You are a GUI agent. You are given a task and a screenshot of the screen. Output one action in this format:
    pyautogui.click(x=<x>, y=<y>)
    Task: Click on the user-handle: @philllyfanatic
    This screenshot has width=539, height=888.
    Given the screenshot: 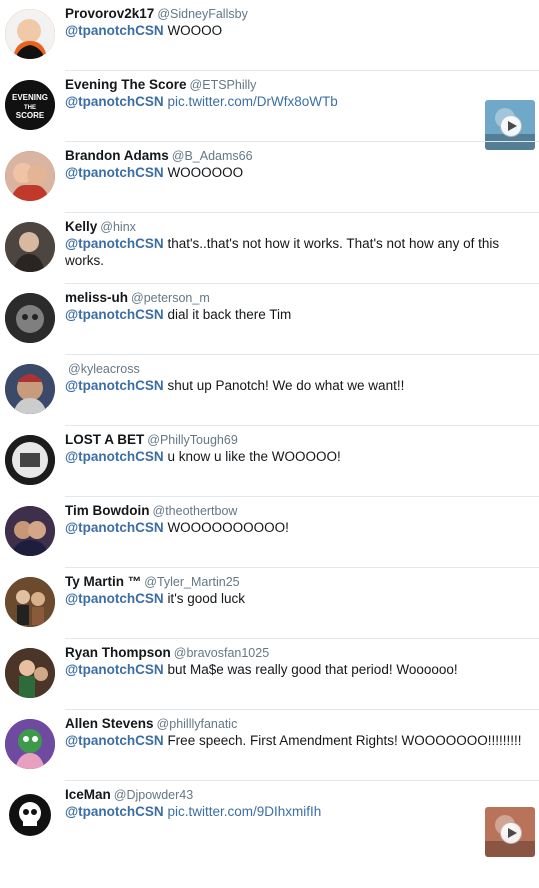 What is the action you would take?
    pyautogui.click(x=197, y=724)
    